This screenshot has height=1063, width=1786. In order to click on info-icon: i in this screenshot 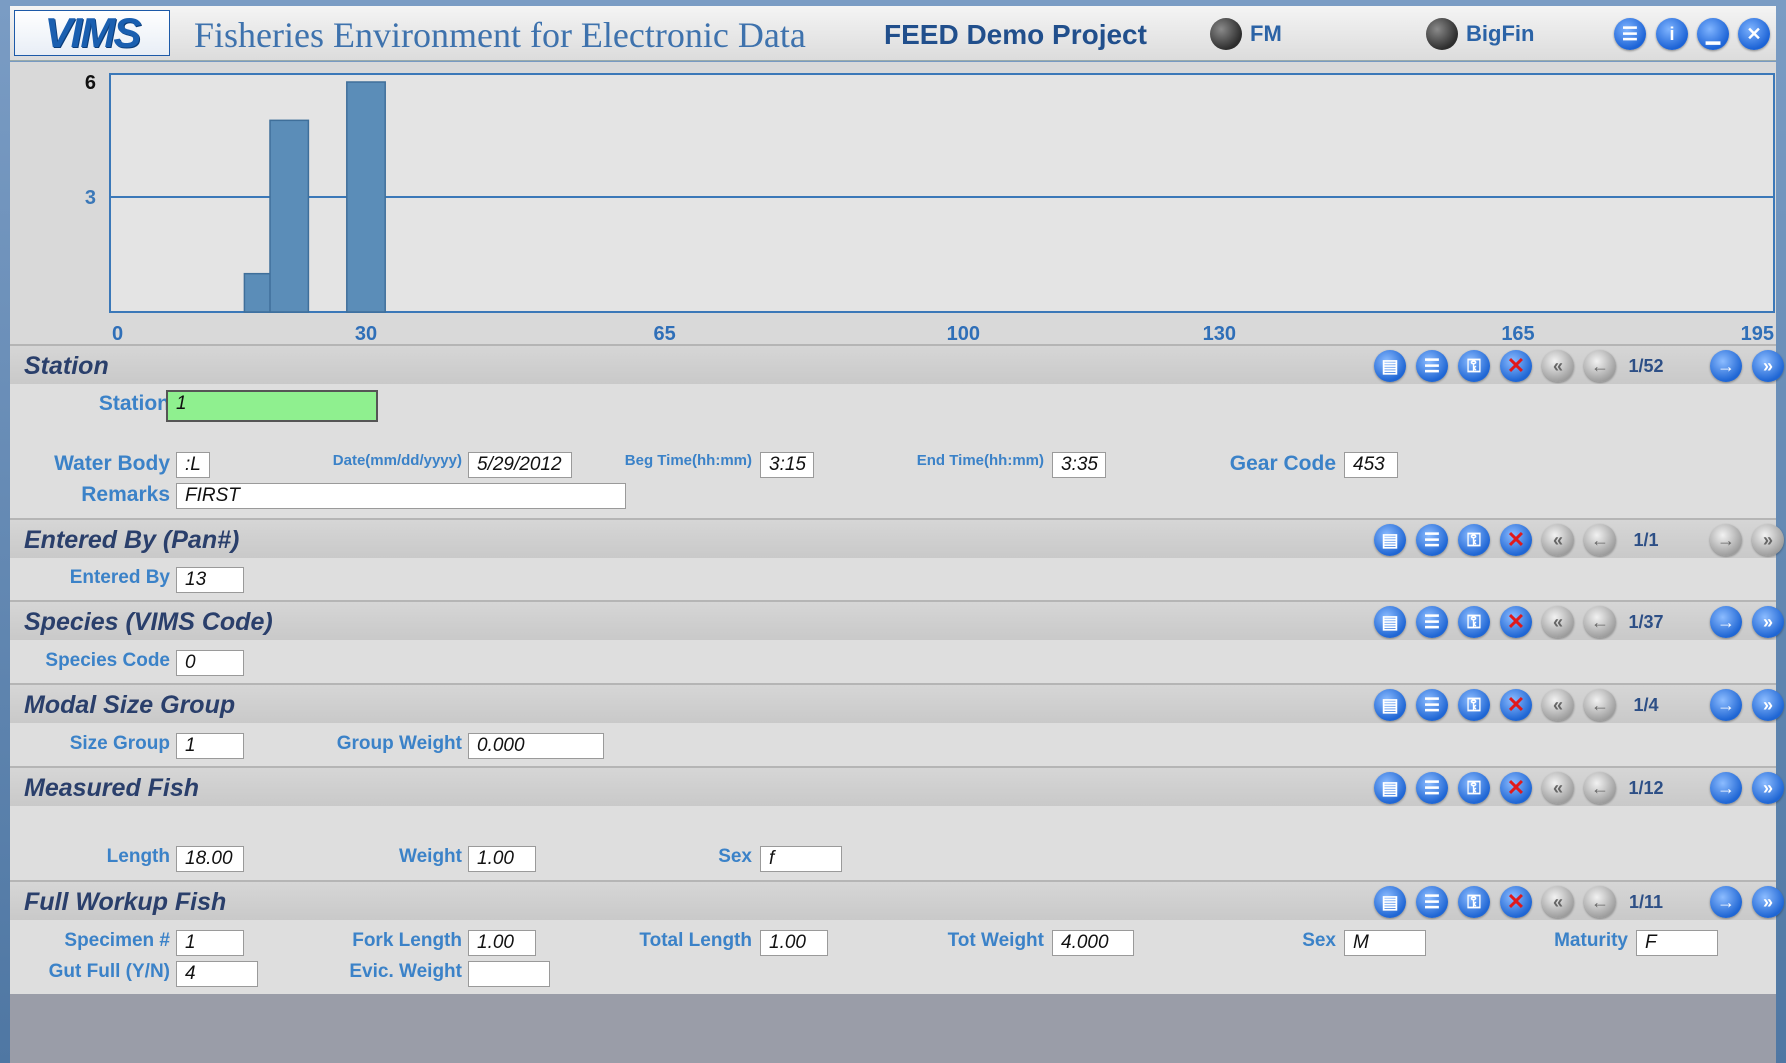, I will do `click(1672, 34)`.